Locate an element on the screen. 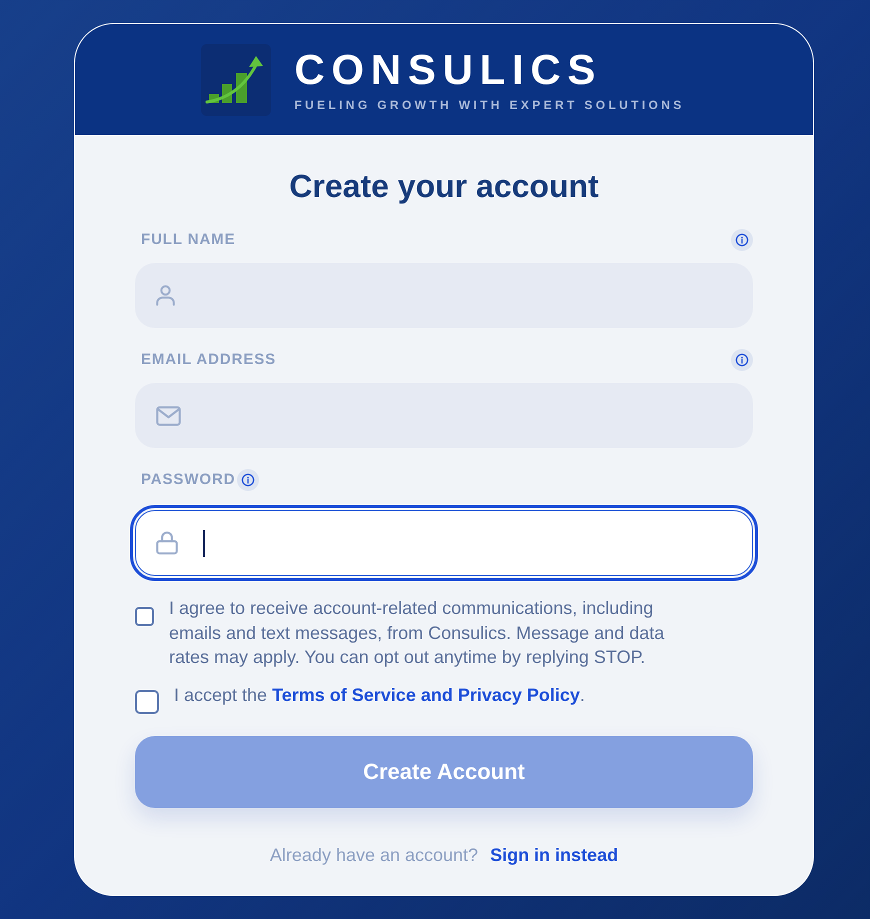 The height and width of the screenshot is (919, 870). name-input is located at coordinates (444, 295).